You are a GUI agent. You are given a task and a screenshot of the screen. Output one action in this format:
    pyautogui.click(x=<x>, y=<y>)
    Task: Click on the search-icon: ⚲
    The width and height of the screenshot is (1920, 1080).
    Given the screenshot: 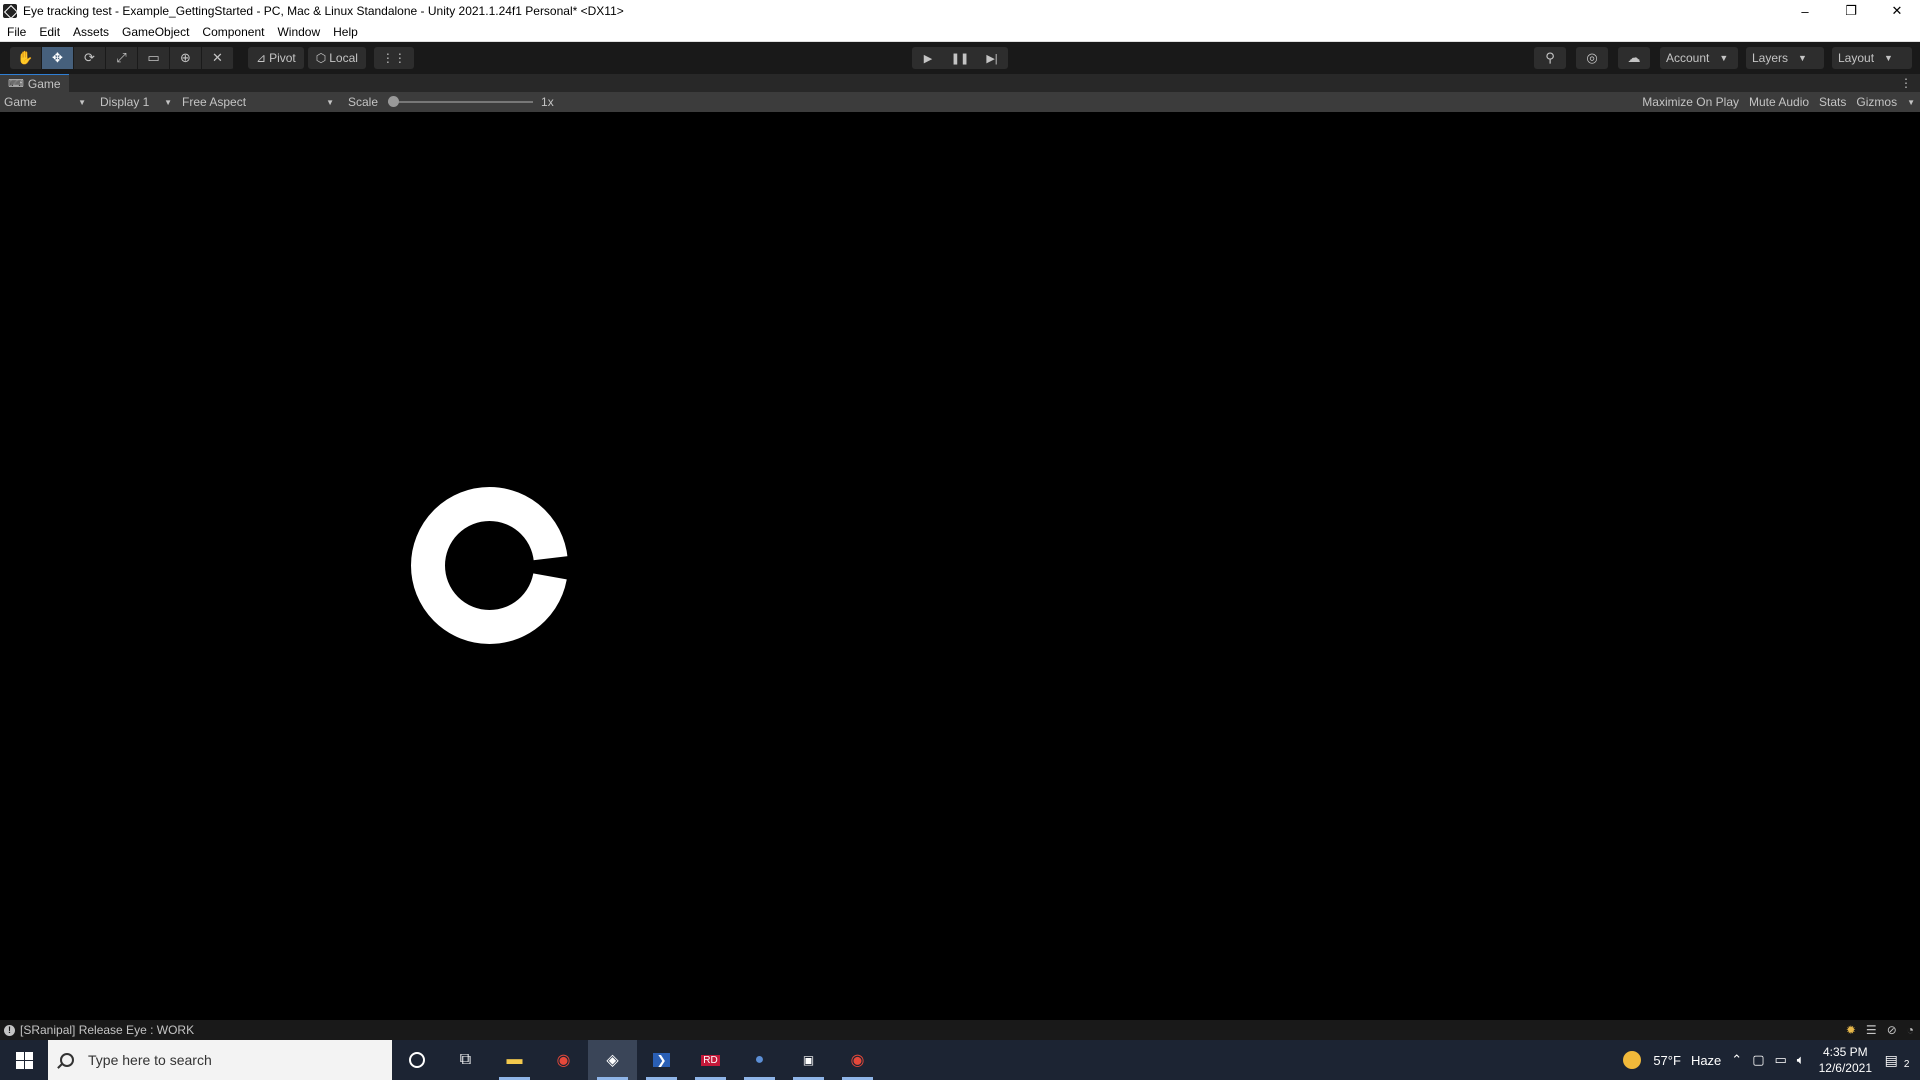 What is the action you would take?
    pyautogui.click(x=1550, y=58)
    